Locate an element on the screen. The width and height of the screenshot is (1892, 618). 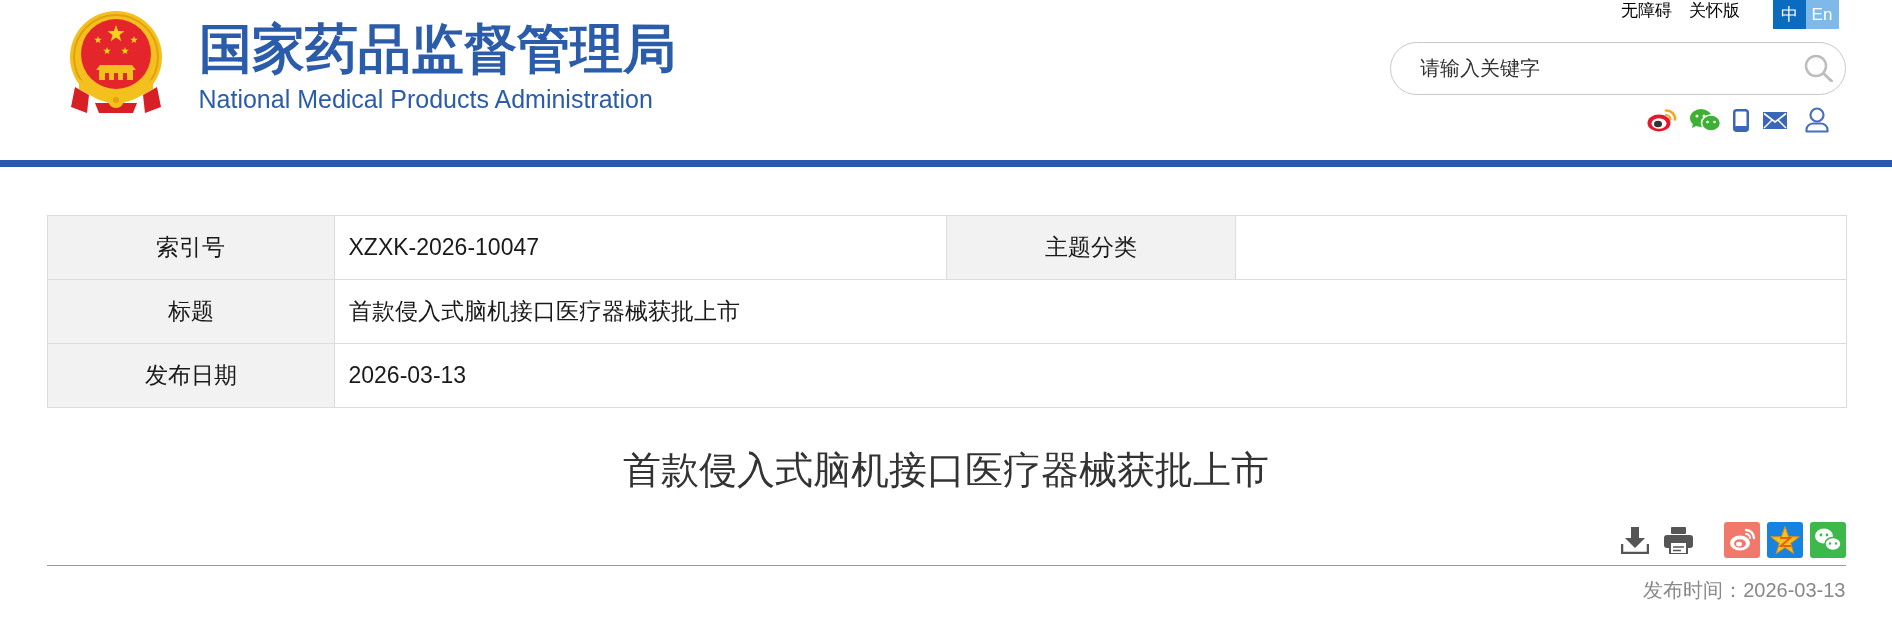
mail-icon is located at coordinates (1774, 120).